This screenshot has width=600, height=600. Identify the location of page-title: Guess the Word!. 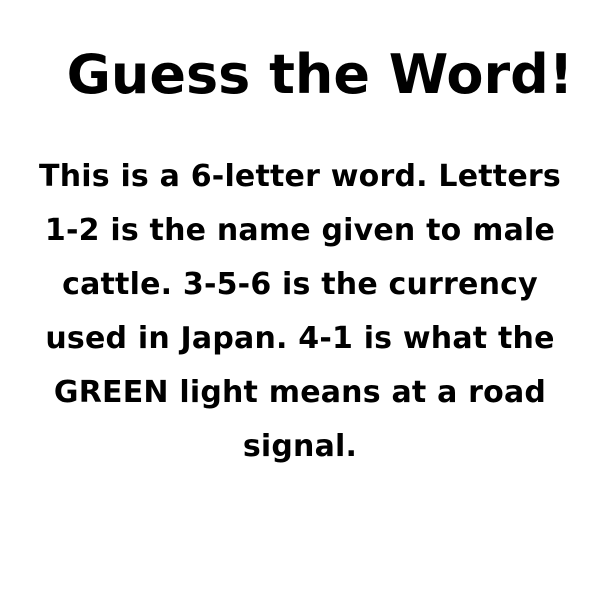
(320, 74).